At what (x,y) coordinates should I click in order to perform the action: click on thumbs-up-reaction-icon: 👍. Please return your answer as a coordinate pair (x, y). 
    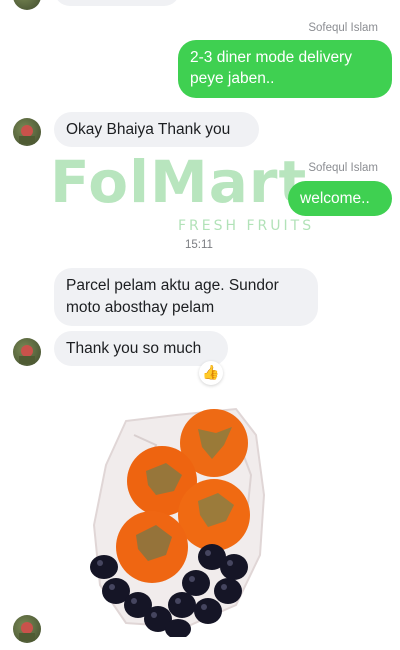
    Looking at the image, I should click on (211, 373).